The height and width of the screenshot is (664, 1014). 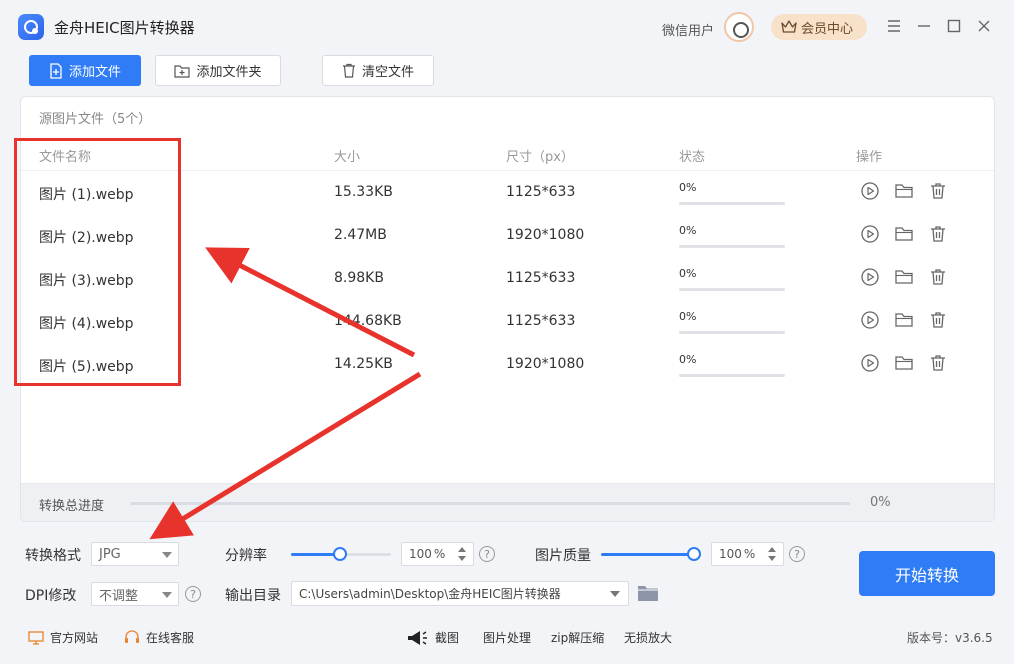 What do you see at coordinates (246, 556) in the screenshot?
I see `resolution-label: 分辨率` at bounding box center [246, 556].